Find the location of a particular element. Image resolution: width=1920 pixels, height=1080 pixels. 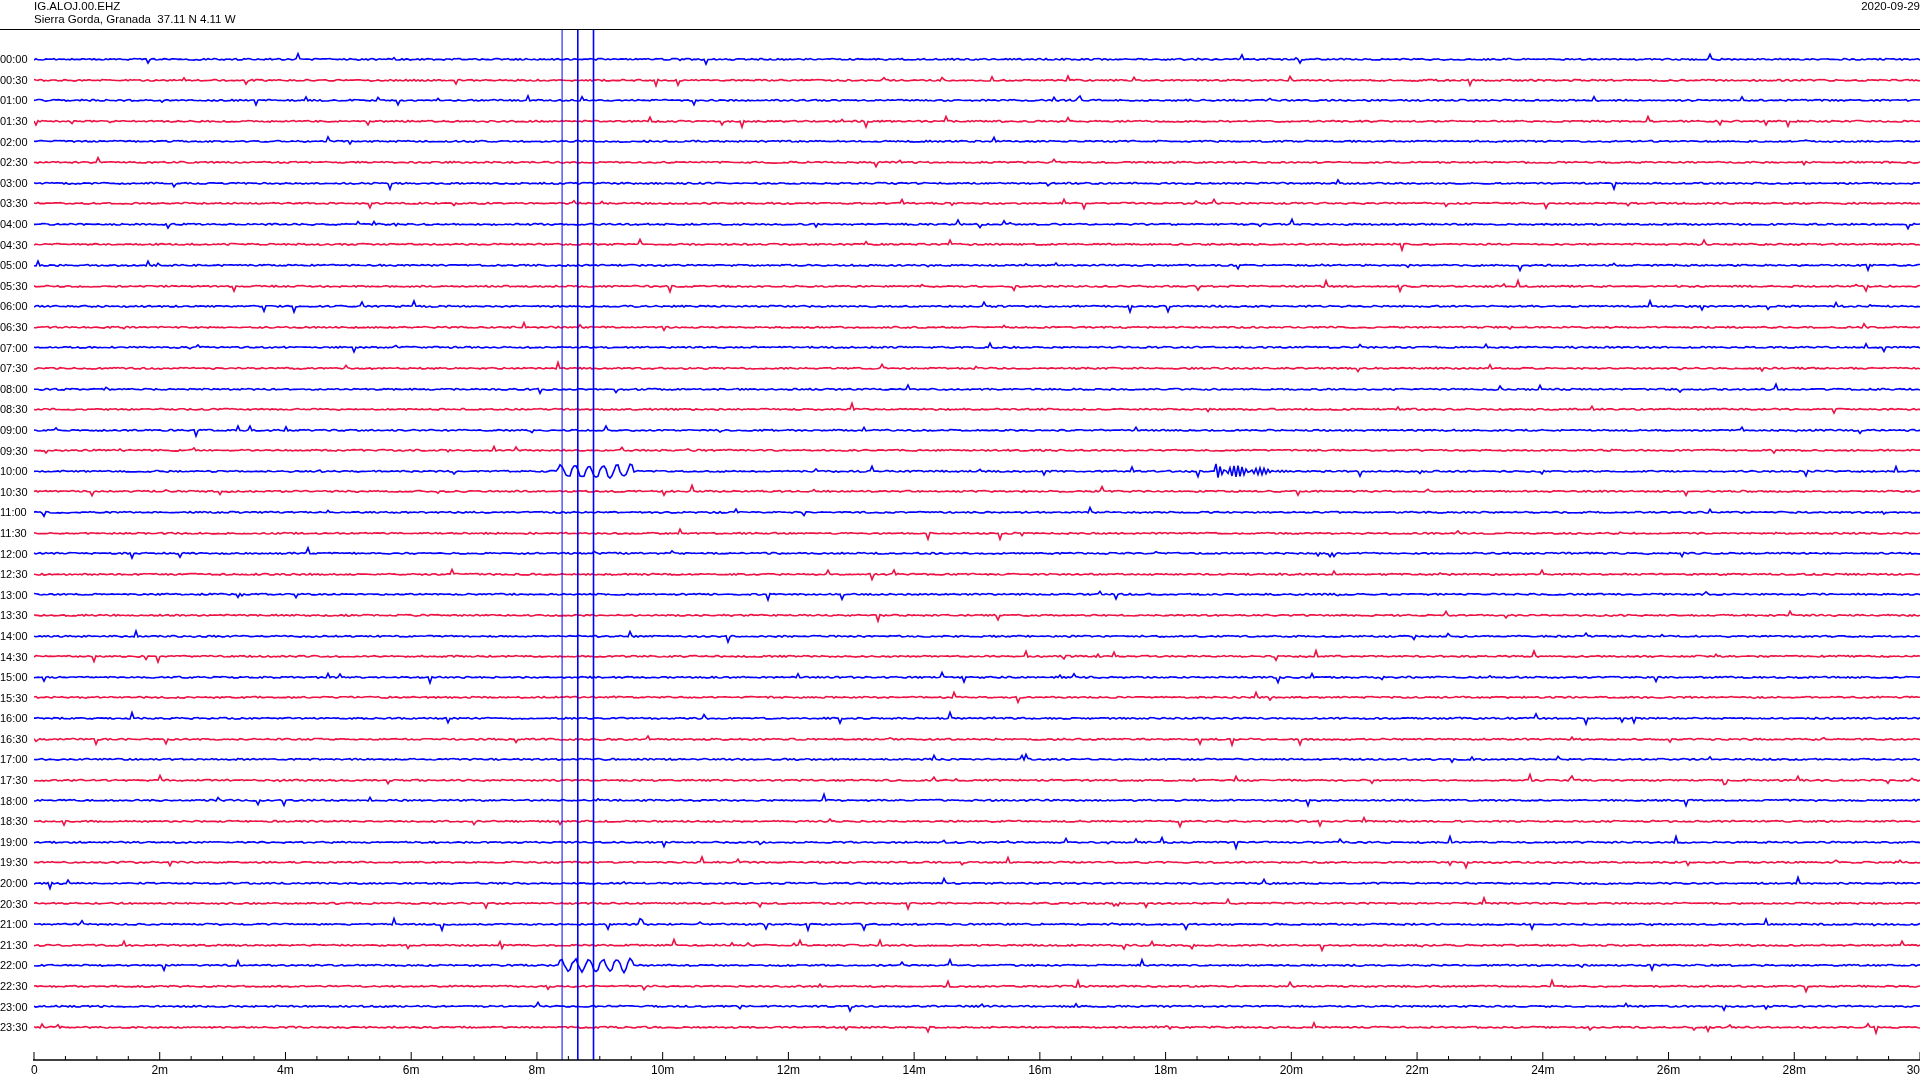

hour-label: 02:30 is located at coordinates (14, 162).